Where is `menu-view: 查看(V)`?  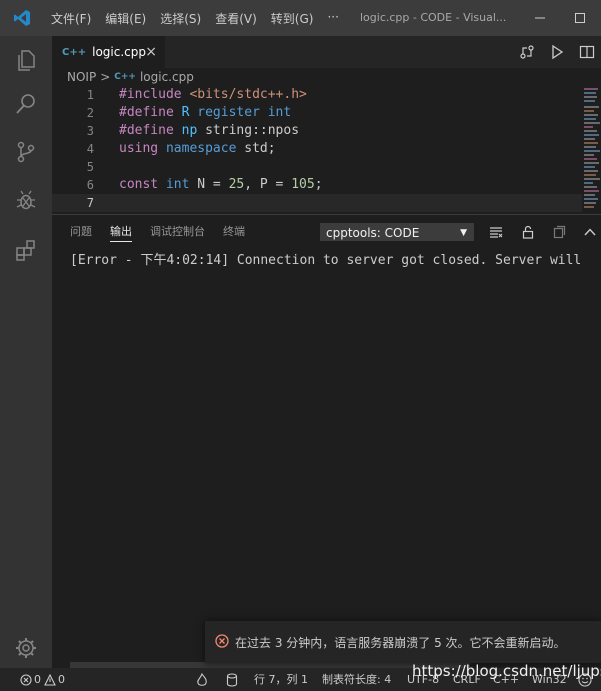 menu-view: 查看(V) is located at coordinates (236, 18).